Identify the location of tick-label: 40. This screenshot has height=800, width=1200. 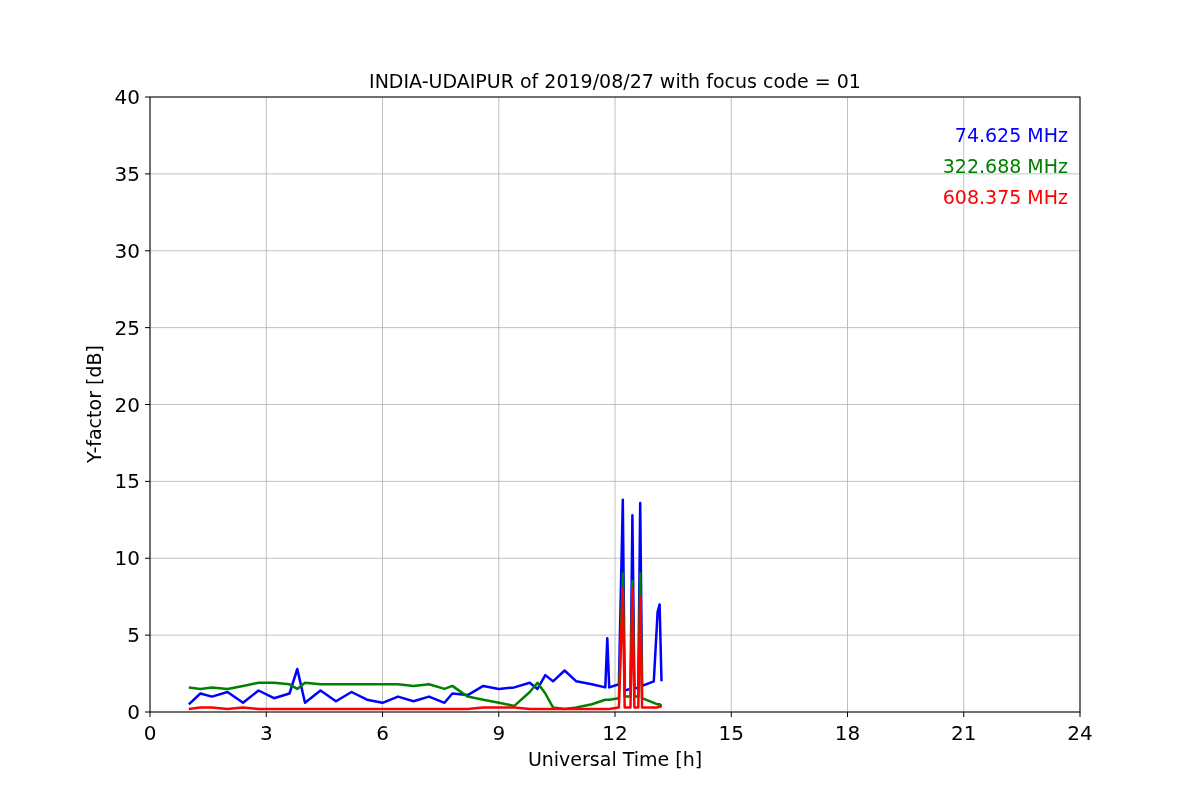
(127, 97).